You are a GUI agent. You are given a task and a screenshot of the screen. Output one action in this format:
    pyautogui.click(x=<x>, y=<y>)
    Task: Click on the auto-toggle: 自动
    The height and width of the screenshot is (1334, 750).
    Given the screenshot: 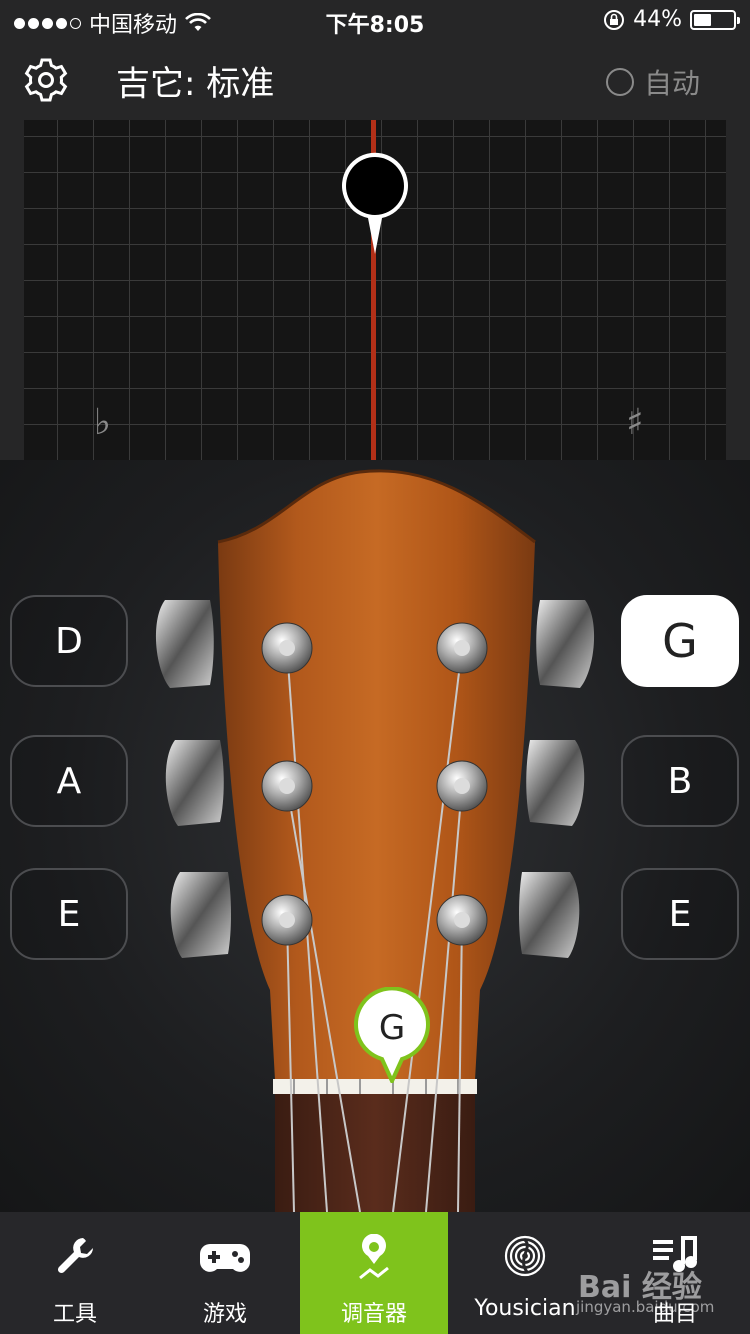 What is the action you would take?
    pyautogui.click(x=652, y=82)
    